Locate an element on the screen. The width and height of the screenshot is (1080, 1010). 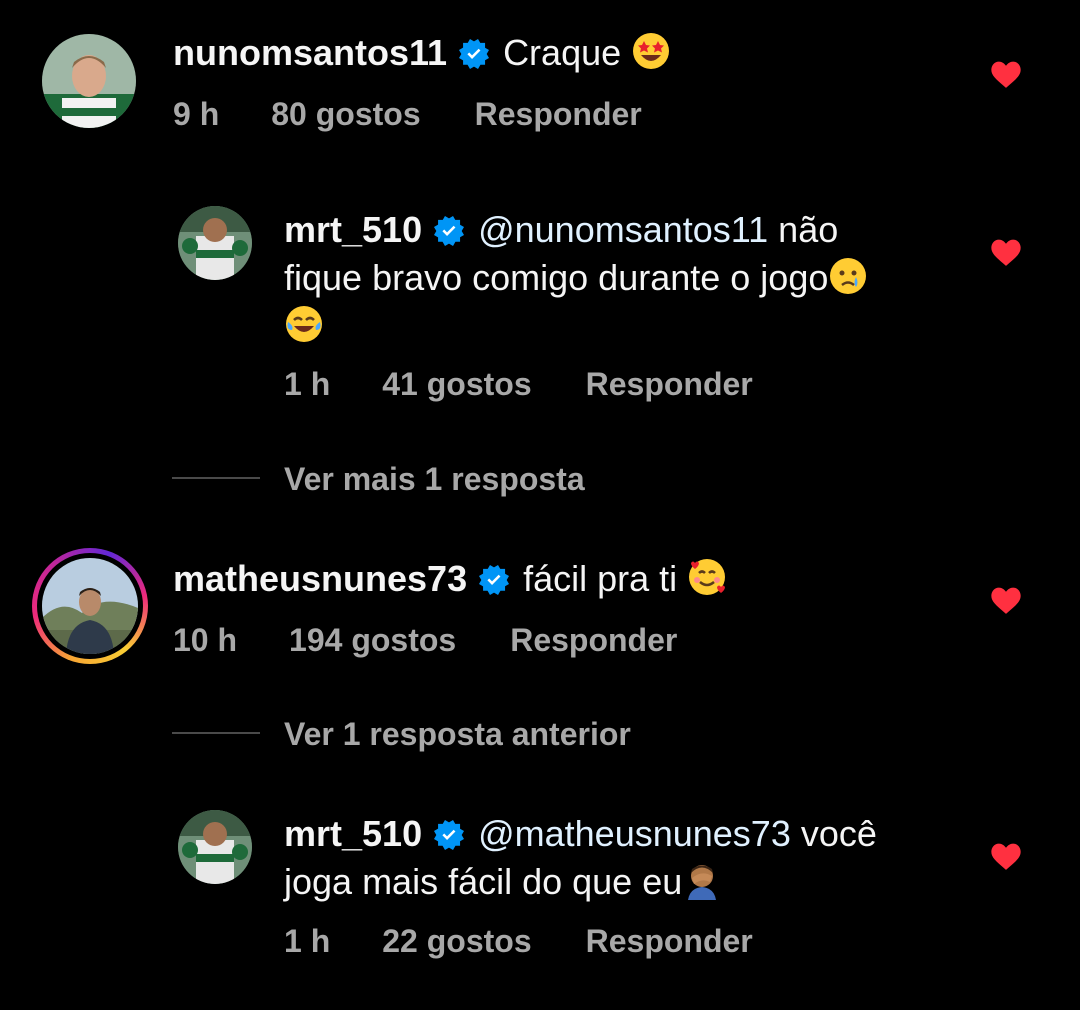
timestamp: 9 h is located at coordinates (196, 114).